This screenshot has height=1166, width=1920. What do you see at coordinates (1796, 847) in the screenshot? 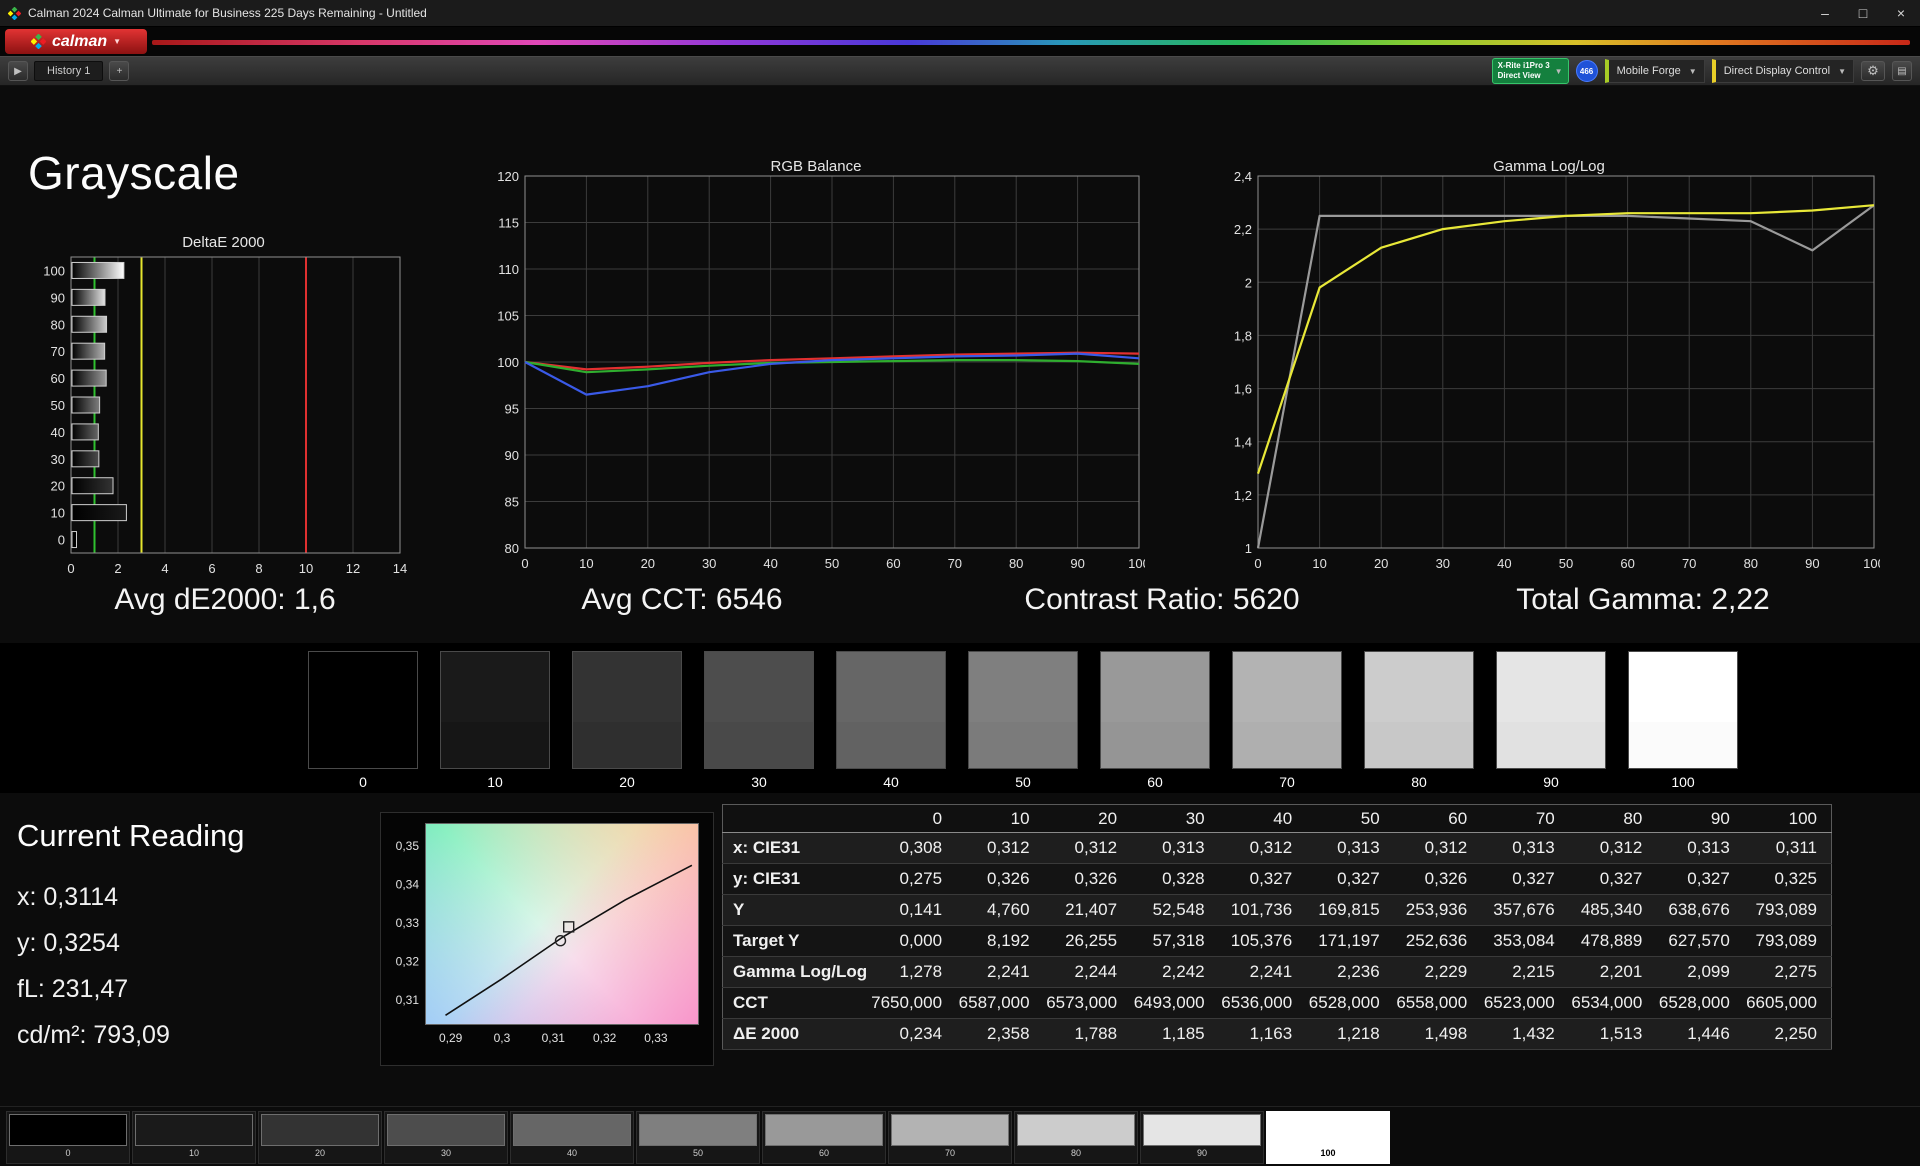
I see `table-cell: 0,311` at bounding box center [1796, 847].